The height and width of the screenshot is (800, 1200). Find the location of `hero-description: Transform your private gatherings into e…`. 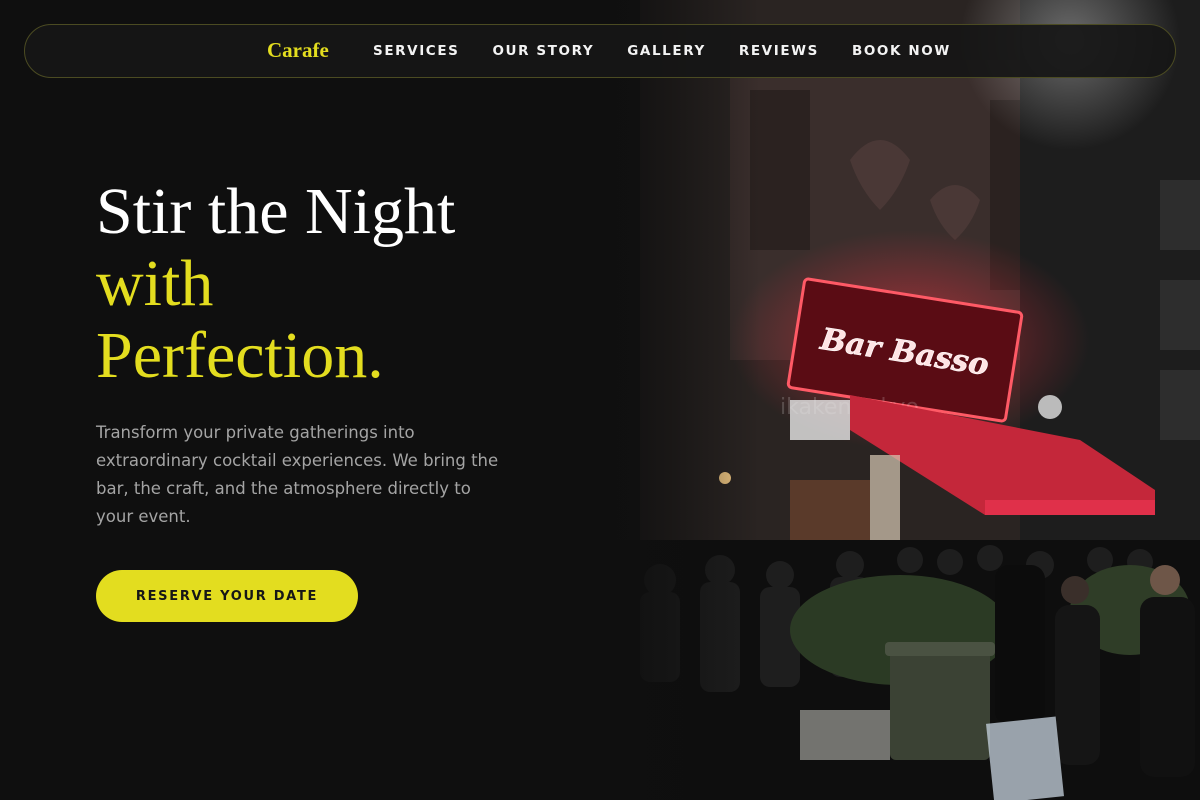

hero-description: Transform your private gatherings into e… is located at coordinates (297, 474).